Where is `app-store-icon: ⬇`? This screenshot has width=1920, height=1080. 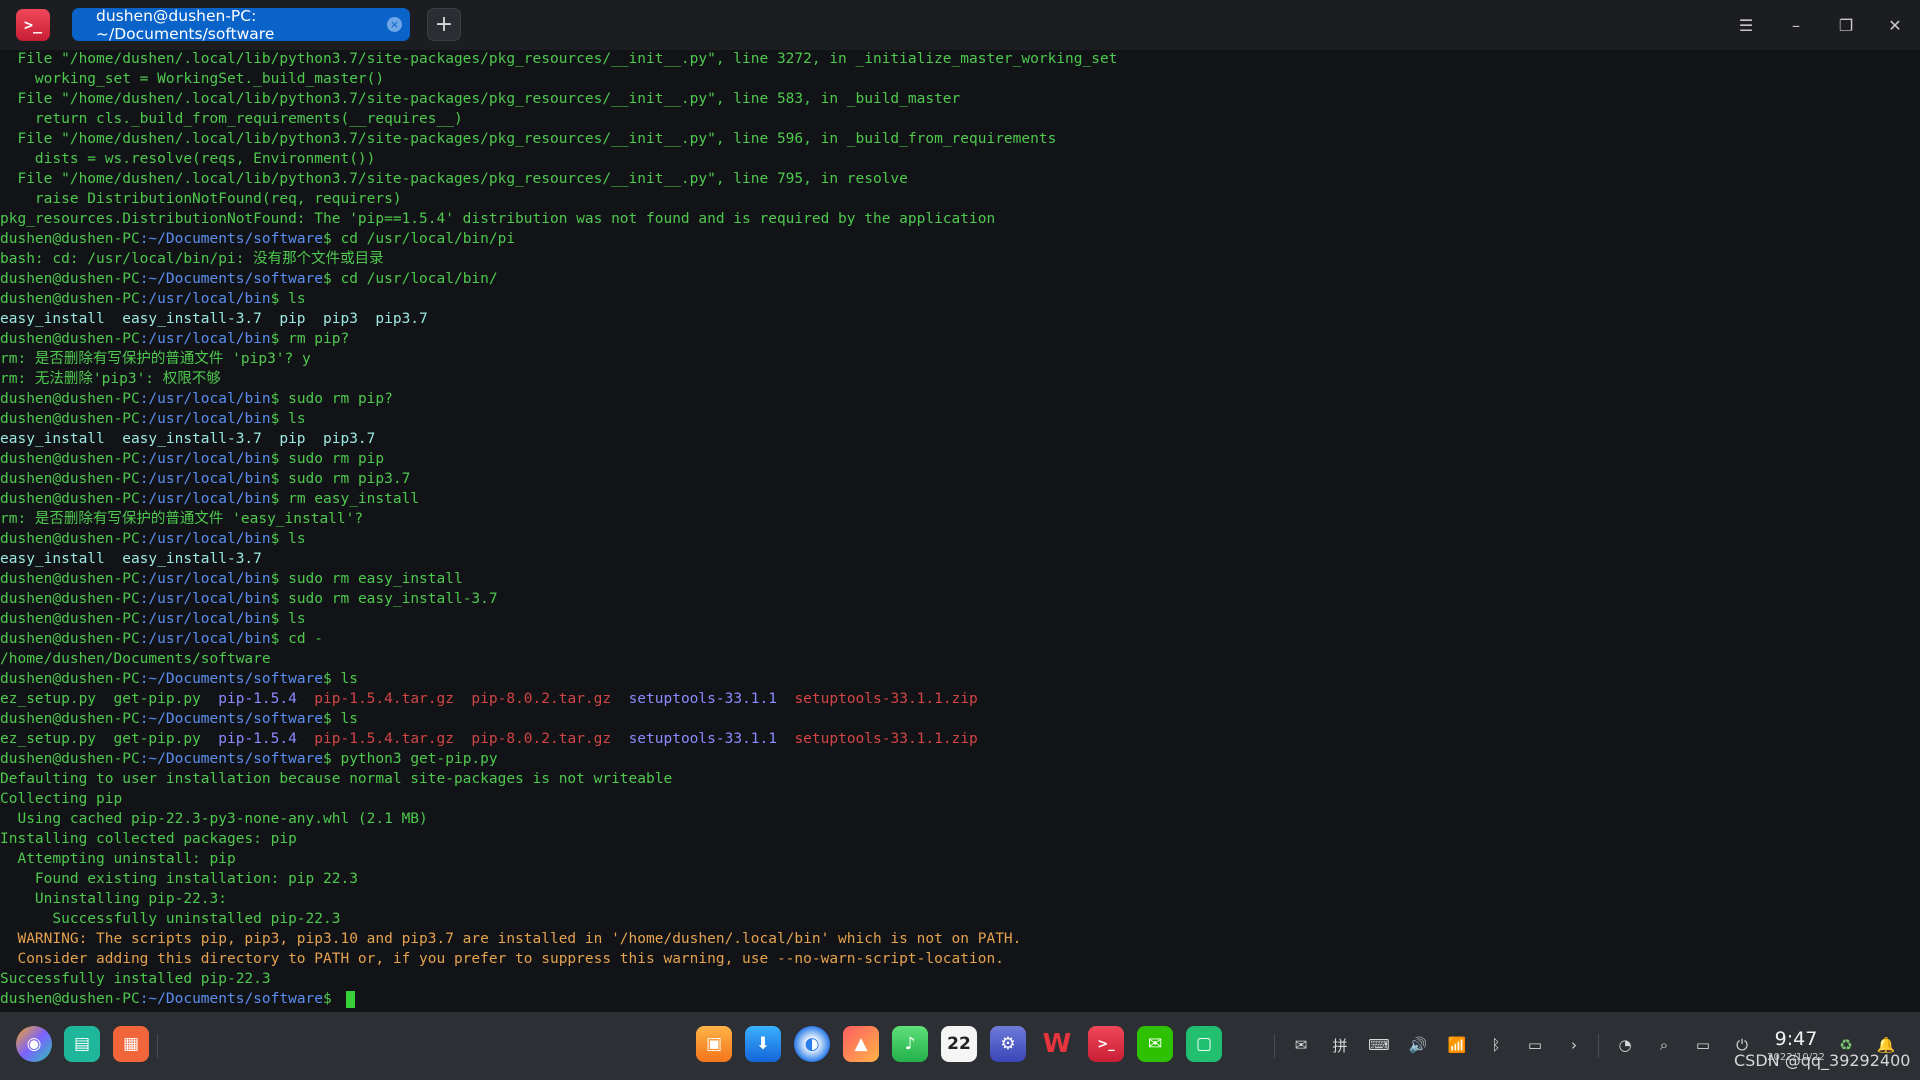 app-store-icon: ⬇ is located at coordinates (763, 1044).